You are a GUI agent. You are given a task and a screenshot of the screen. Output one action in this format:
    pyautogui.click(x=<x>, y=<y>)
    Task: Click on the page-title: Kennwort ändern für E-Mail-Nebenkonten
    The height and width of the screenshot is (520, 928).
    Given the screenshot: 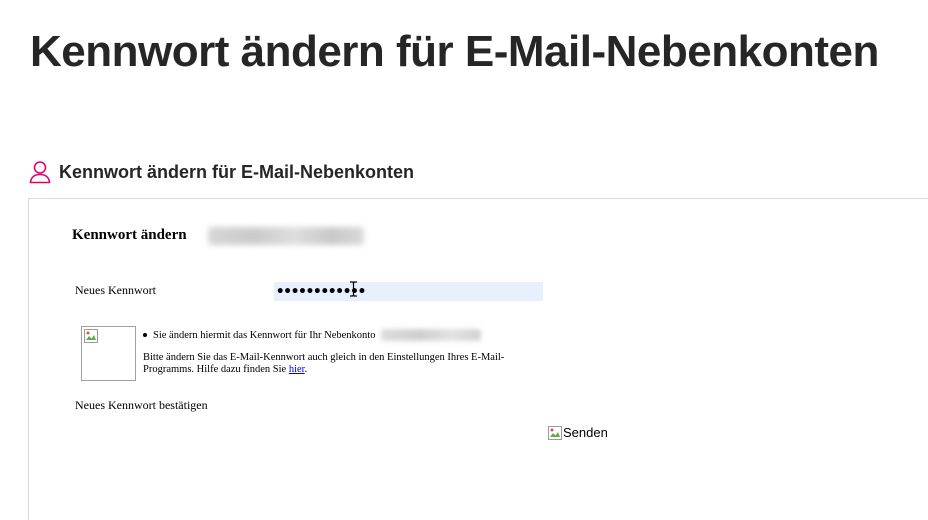 What is the action you would take?
    pyautogui.click(x=454, y=51)
    